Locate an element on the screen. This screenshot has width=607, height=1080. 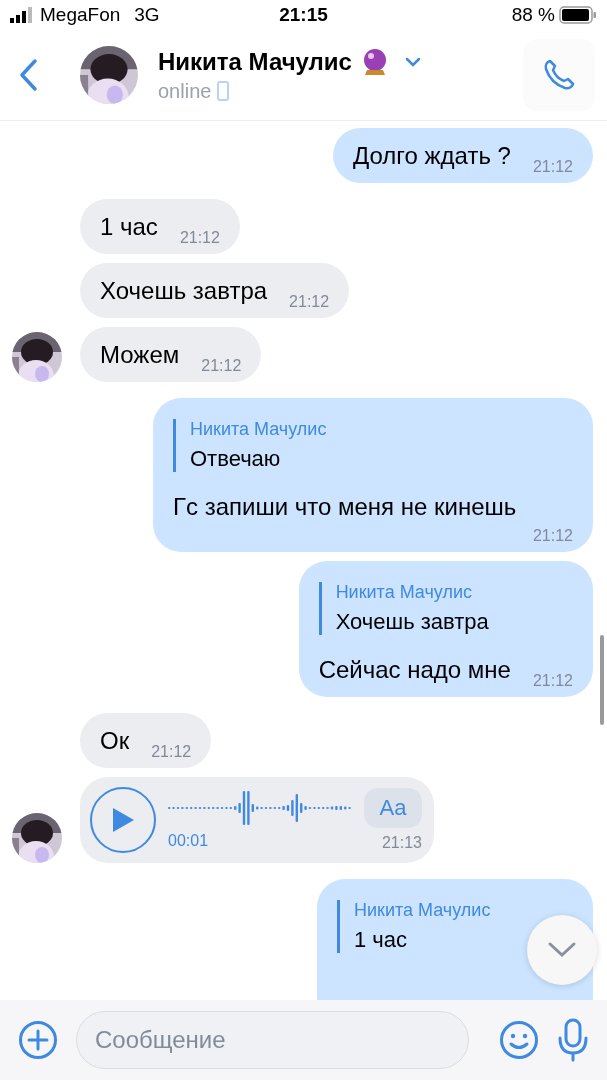
battery-percent: 88 % is located at coordinates (533, 15).